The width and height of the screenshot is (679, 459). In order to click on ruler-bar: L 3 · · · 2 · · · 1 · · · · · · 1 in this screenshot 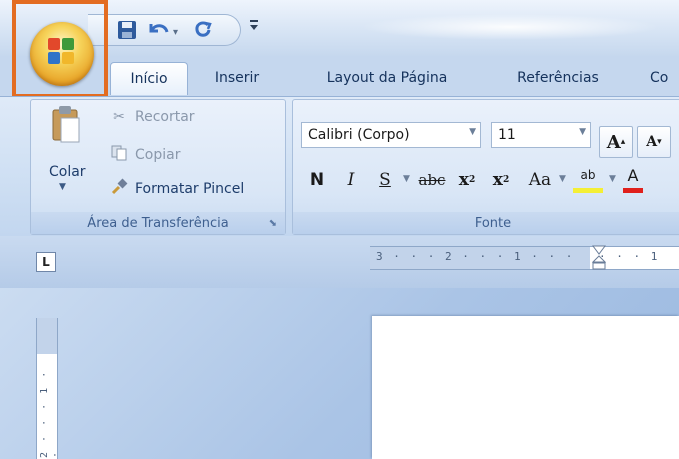, I will do `click(339, 262)`.